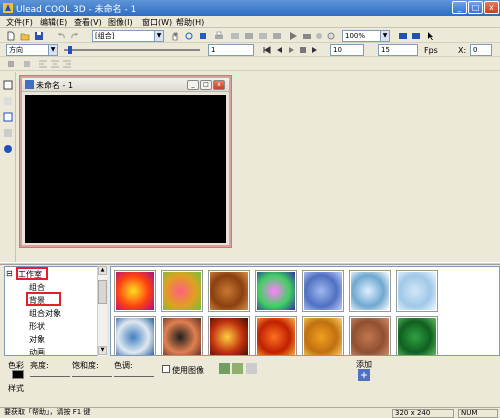  Describe the element at coordinates (303, 50) in the screenshot. I see `stop-icon` at that location.